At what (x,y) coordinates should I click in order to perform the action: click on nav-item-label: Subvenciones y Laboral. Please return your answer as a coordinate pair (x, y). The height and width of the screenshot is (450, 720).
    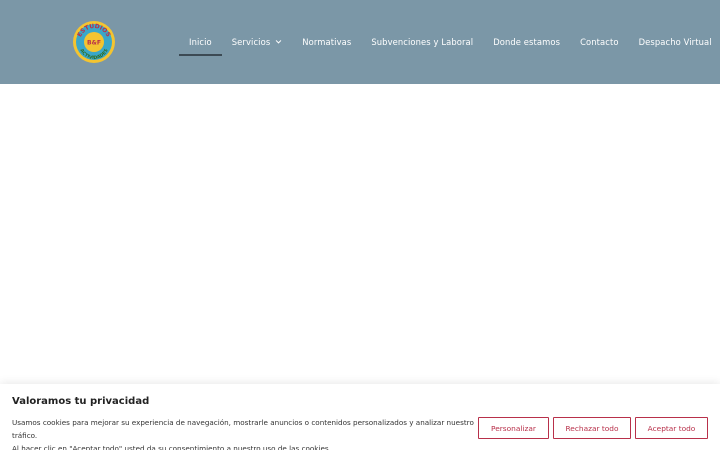
    Looking at the image, I should click on (422, 42).